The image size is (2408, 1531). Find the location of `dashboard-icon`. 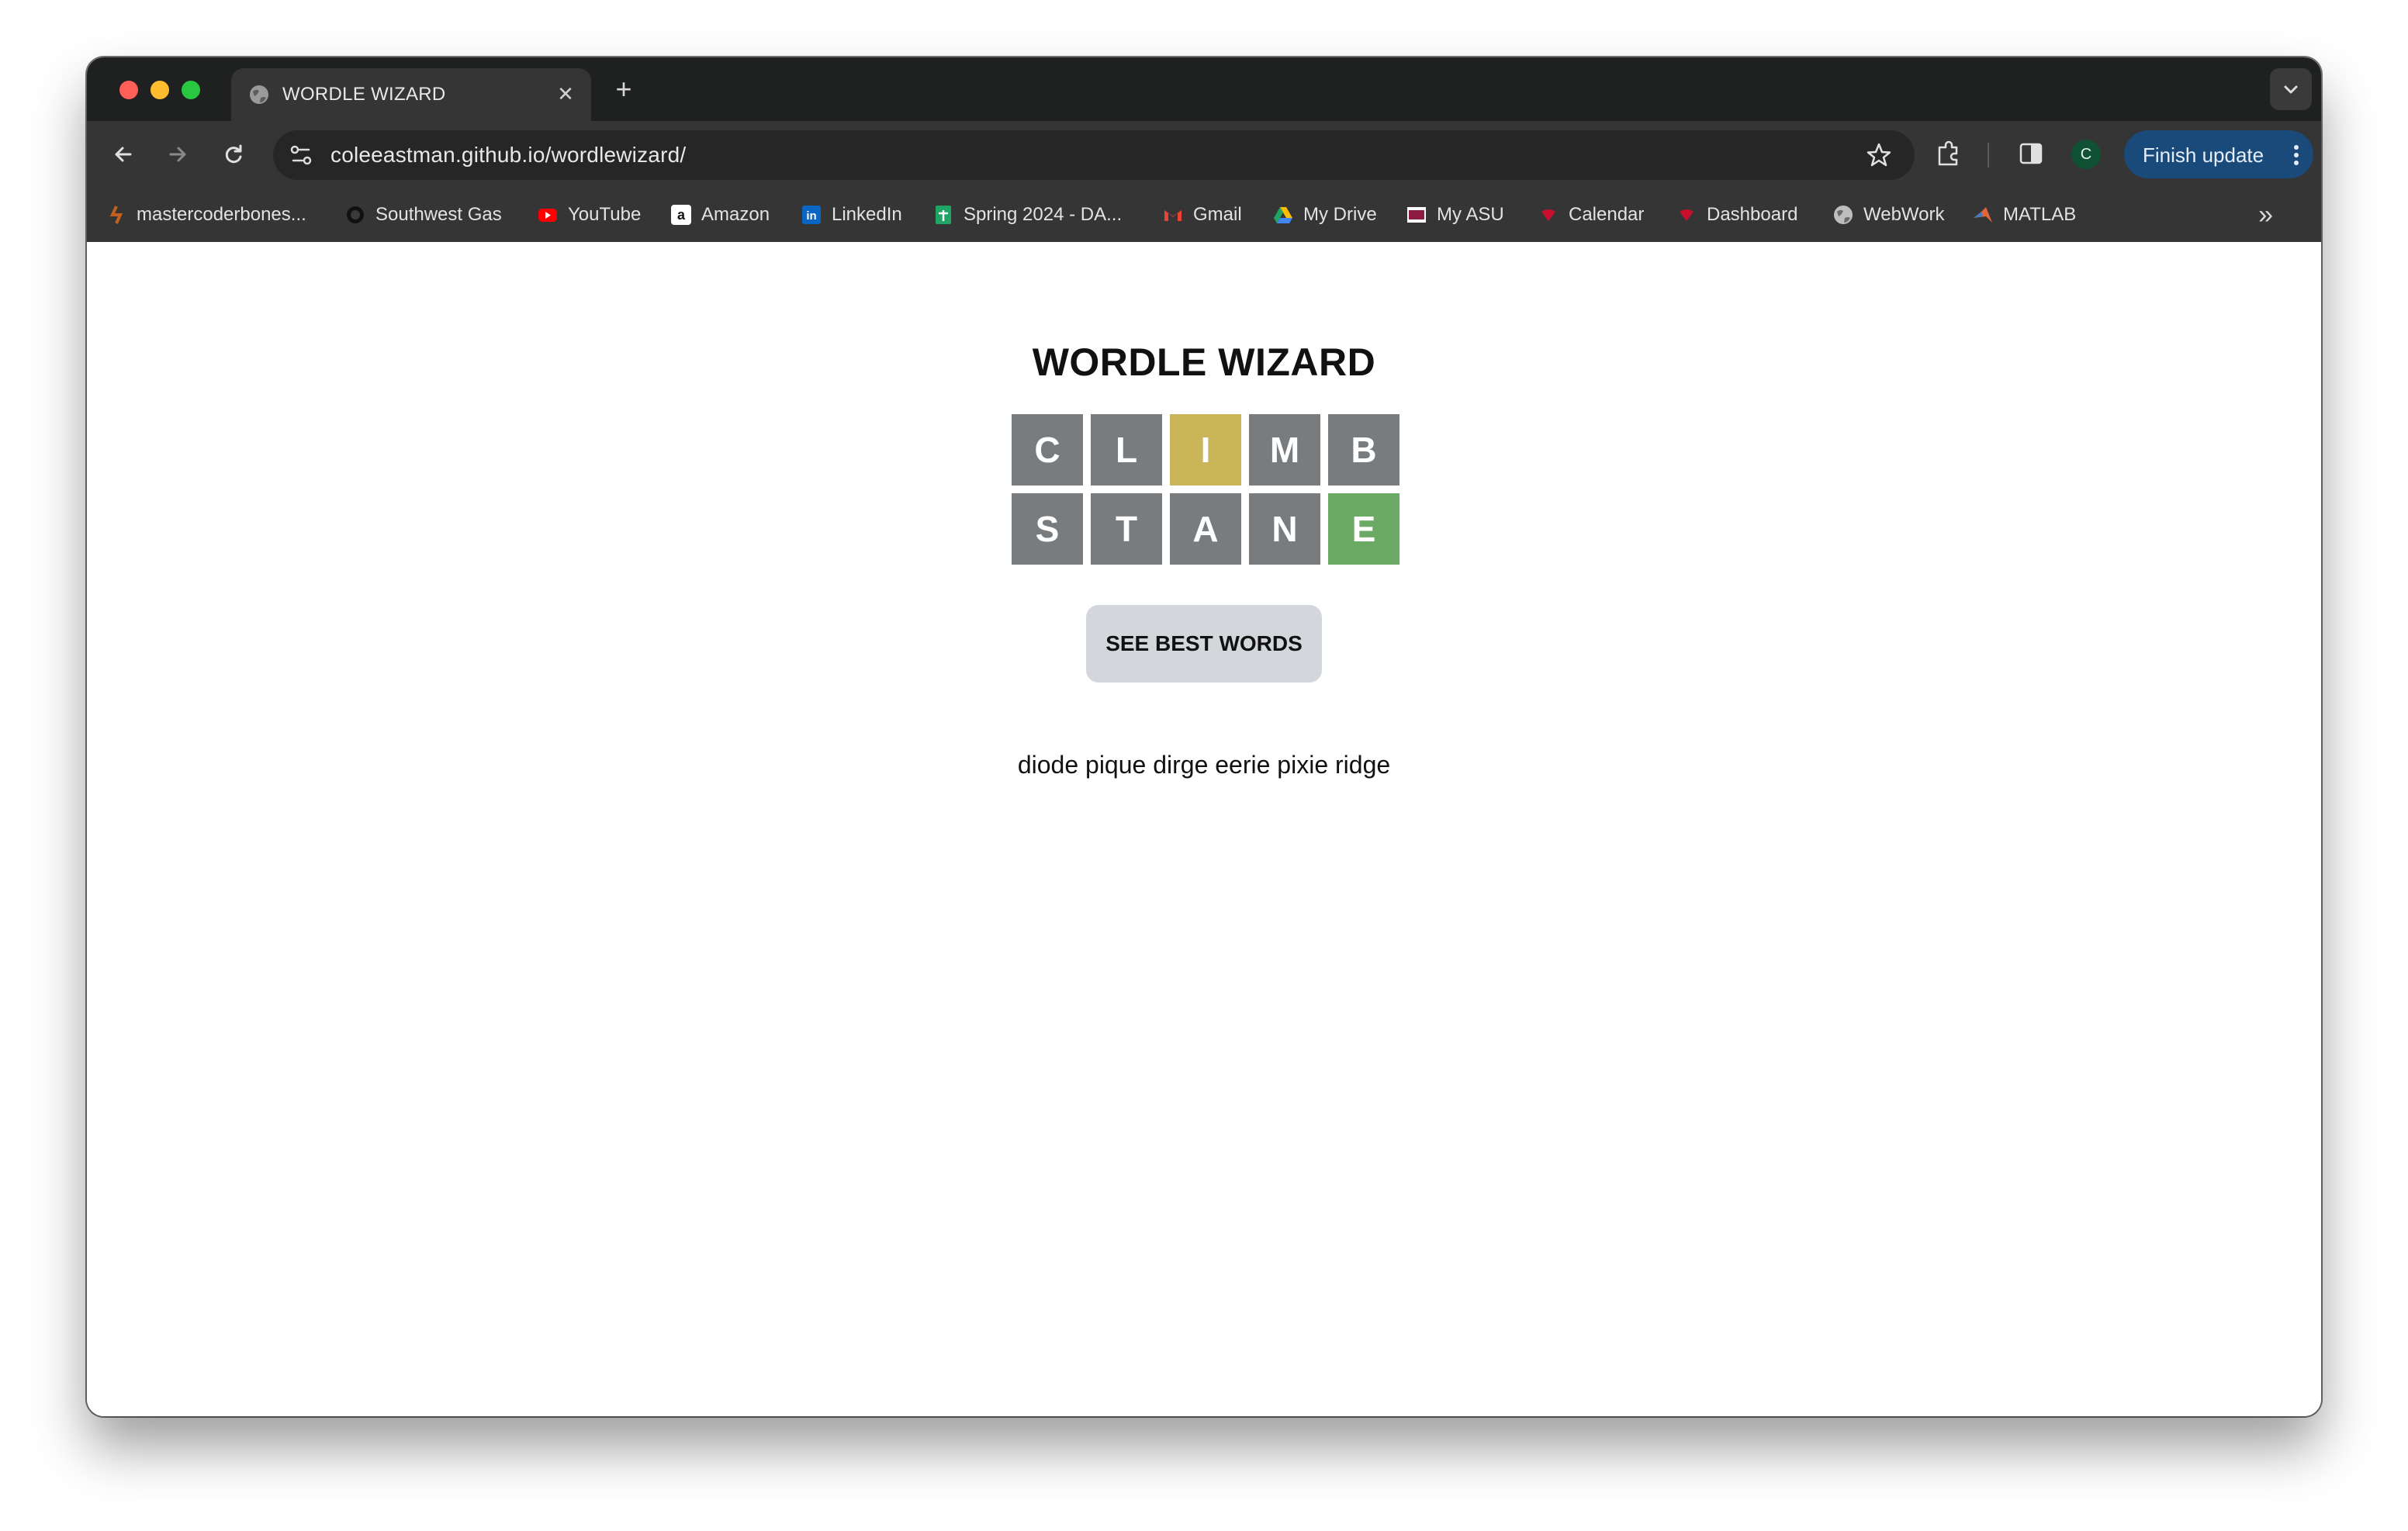

dashboard-icon is located at coordinates (1687, 215).